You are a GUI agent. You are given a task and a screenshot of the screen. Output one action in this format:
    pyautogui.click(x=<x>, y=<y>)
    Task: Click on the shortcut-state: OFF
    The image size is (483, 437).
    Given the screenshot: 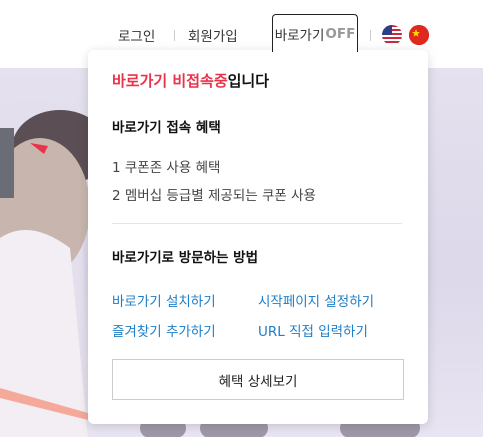 What is the action you would take?
    pyautogui.click(x=340, y=33)
    